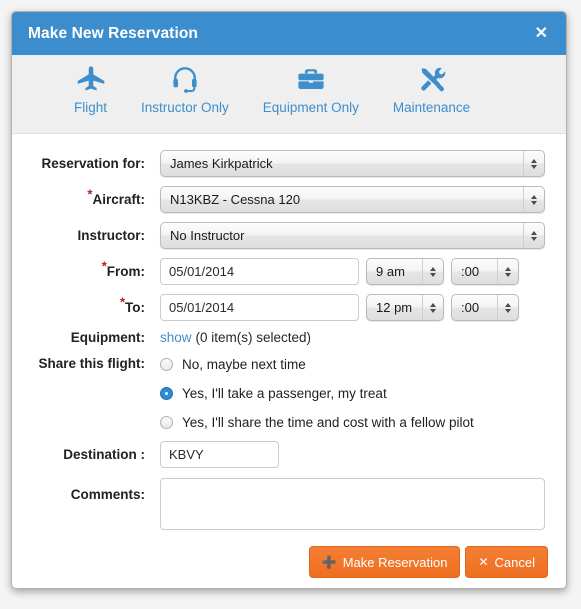  I want to click on close-icon: ✕, so click(541, 34).